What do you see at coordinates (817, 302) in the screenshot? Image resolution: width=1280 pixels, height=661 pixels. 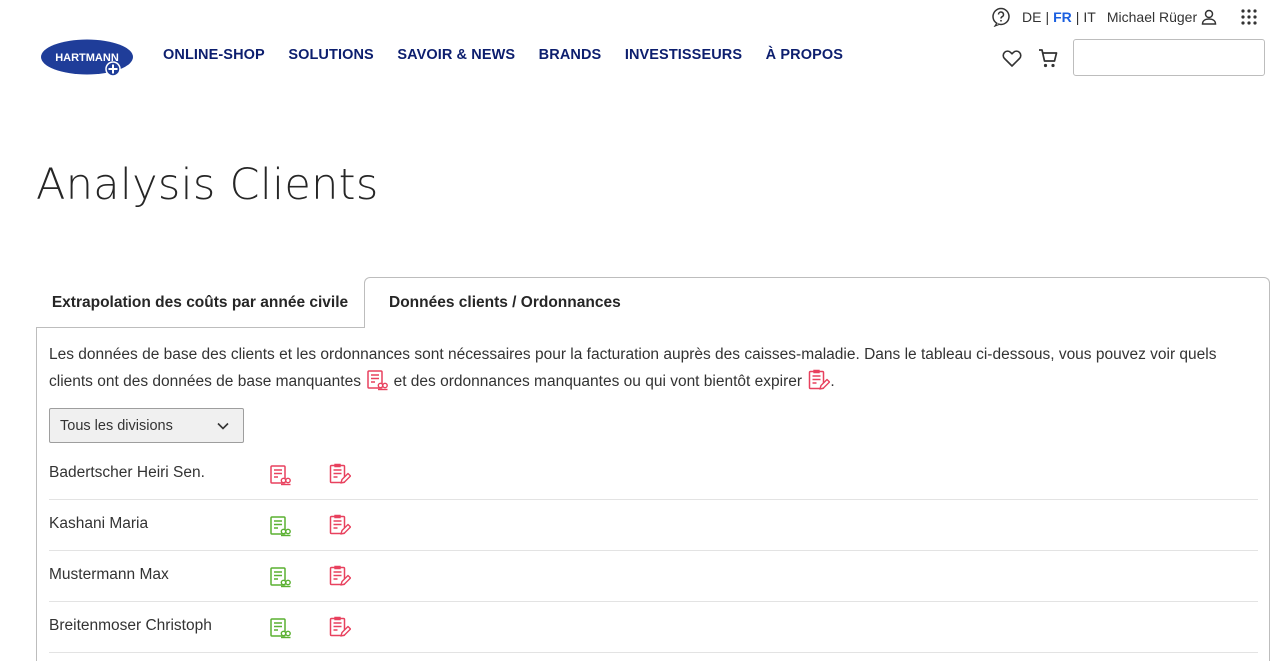 I see `tab-donnees-clients: Données clients / Ordonnances` at bounding box center [817, 302].